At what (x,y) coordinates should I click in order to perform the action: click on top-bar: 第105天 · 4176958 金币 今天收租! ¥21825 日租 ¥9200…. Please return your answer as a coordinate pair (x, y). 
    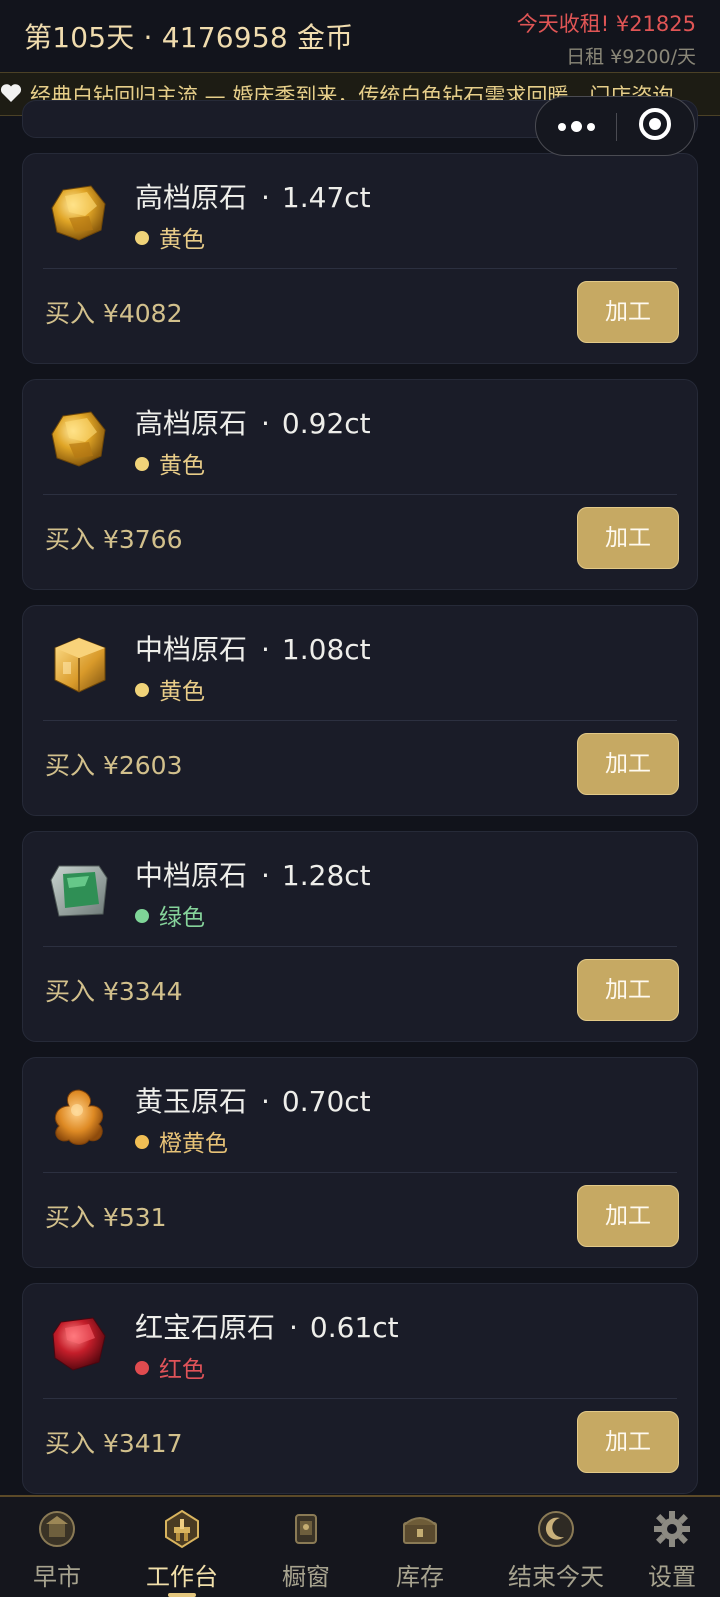
    Looking at the image, I should click on (360, 36).